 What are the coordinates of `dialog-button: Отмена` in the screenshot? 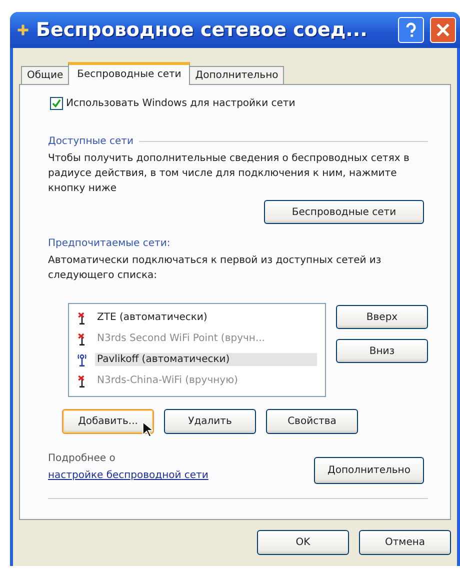 It's located at (405, 542).